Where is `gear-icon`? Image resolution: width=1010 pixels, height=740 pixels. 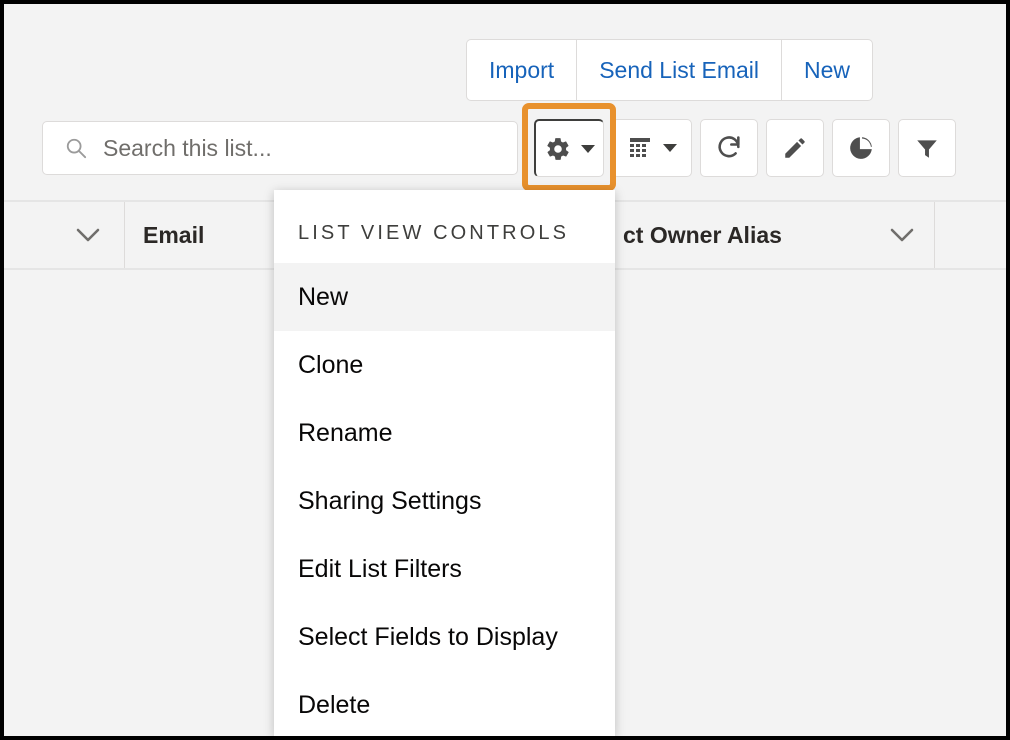 gear-icon is located at coordinates (557, 148).